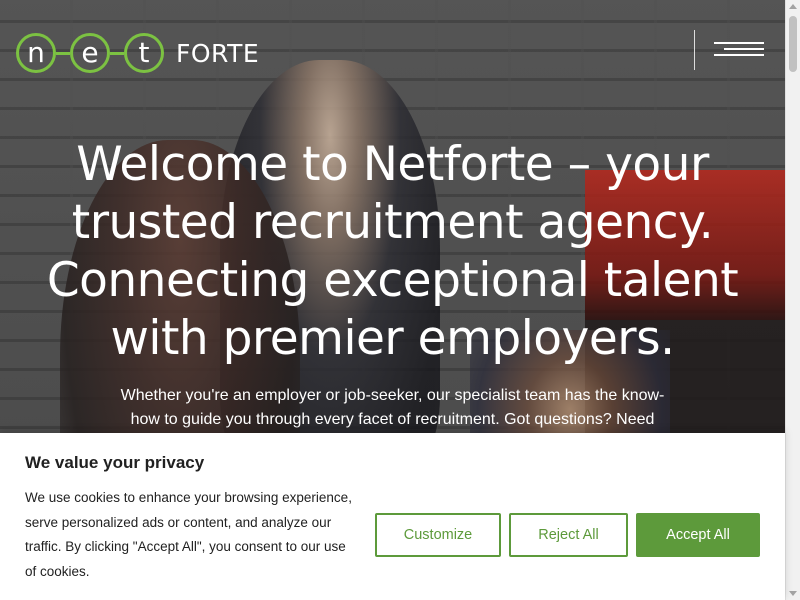  Describe the element at coordinates (144, 53) in the screenshot. I see `logo-letter-t: t` at that location.